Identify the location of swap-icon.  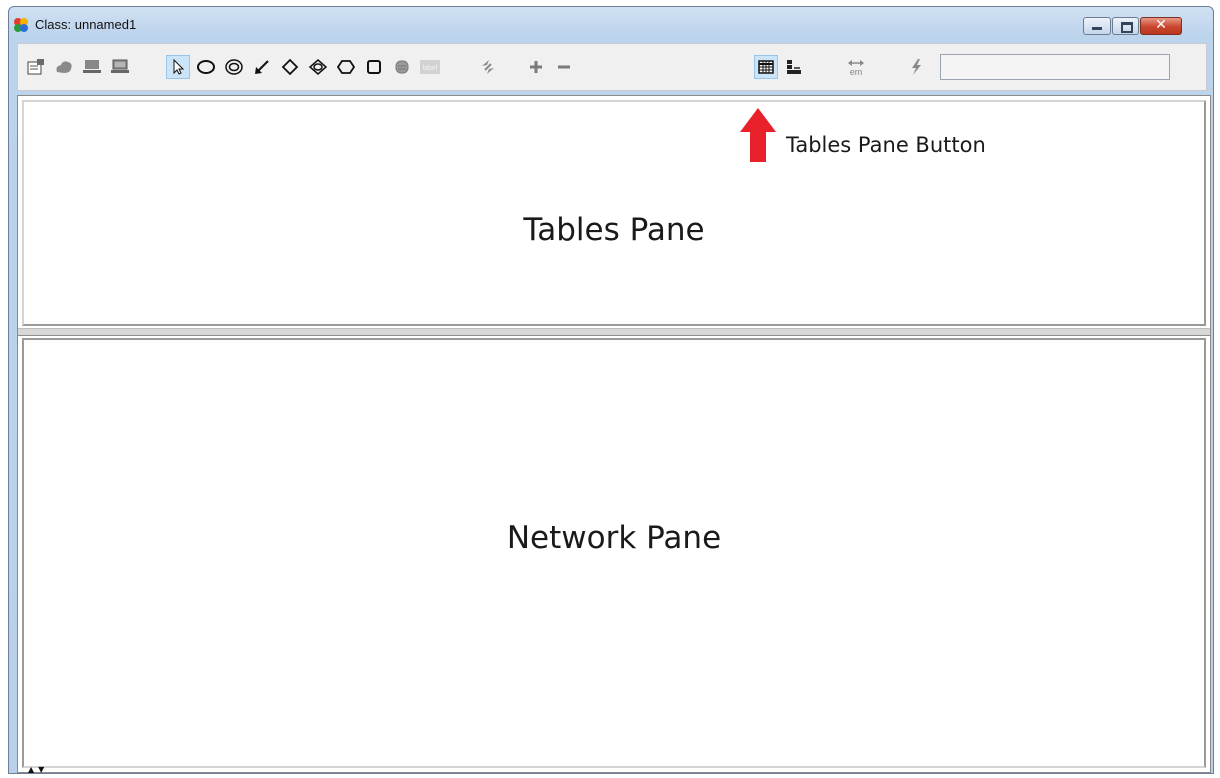
(488, 67).